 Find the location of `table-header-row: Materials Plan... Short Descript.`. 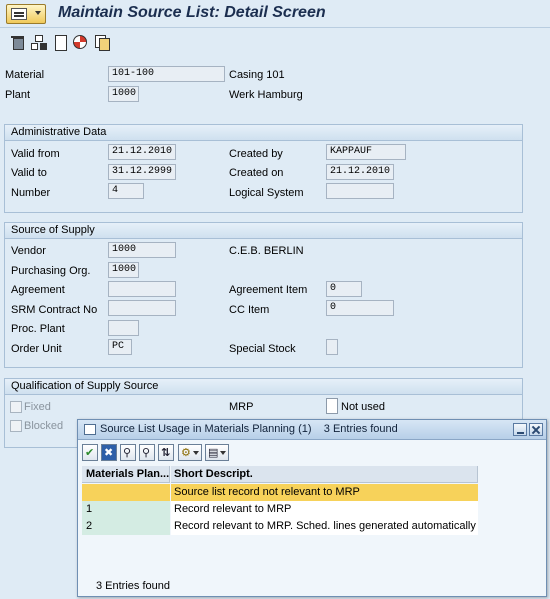

table-header-row: Materials Plan... Short Descript. is located at coordinates (280, 474).